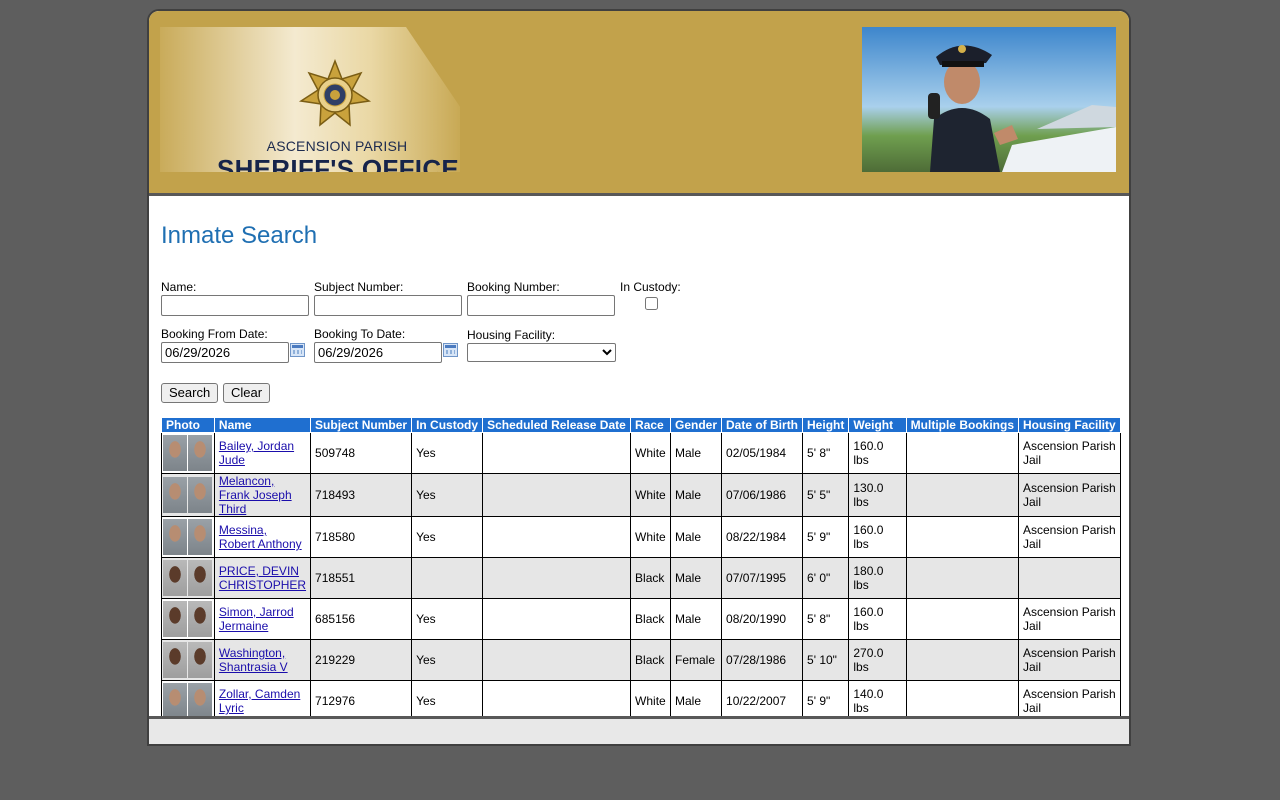  Describe the element at coordinates (255, 495) in the screenshot. I see `inmate-name-link: Melancon, Frank Joseph Third` at that location.